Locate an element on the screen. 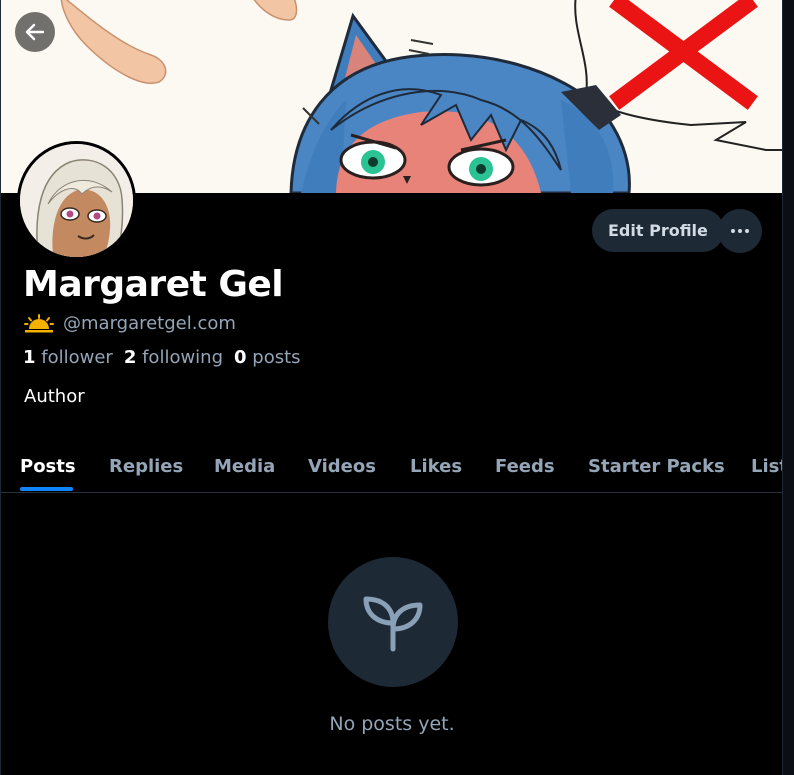 The width and height of the screenshot is (794, 775). tab-likes: Likes is located at coordinates (436, 466).